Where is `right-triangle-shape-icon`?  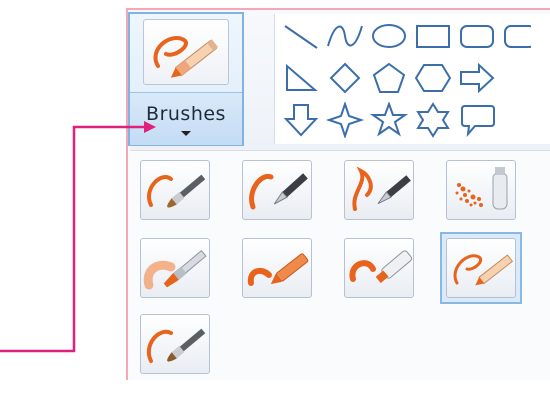 right-triangle-shape-icon is located at coordinates (301, 78).